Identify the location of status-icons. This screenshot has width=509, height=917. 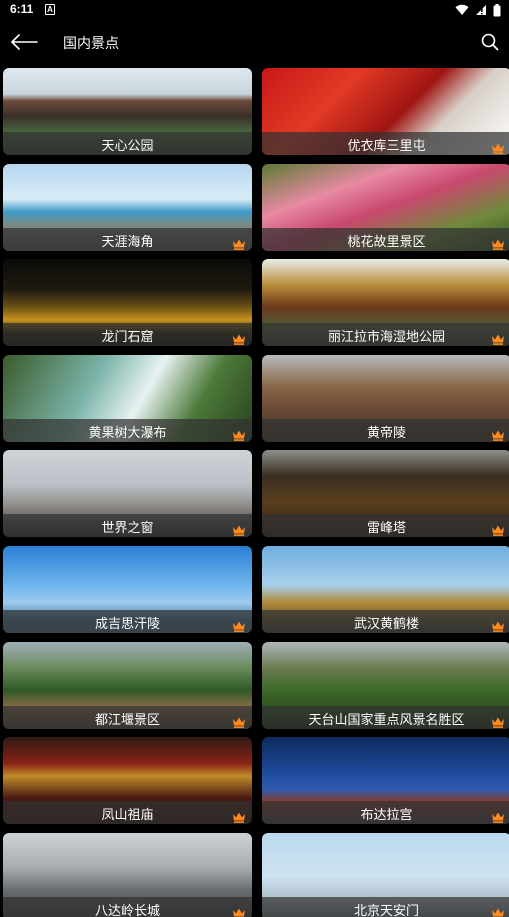
(478, 10).